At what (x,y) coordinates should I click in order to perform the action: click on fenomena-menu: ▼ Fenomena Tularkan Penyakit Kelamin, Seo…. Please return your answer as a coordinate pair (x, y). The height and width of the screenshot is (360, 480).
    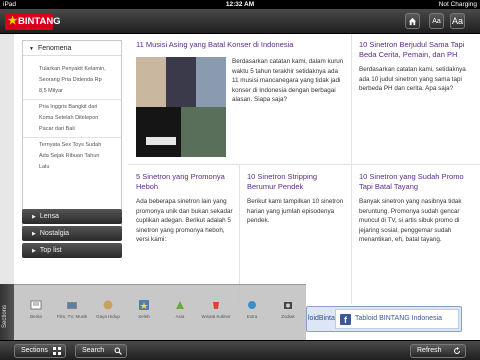
    Looking at the image, I should click on (72, 138).